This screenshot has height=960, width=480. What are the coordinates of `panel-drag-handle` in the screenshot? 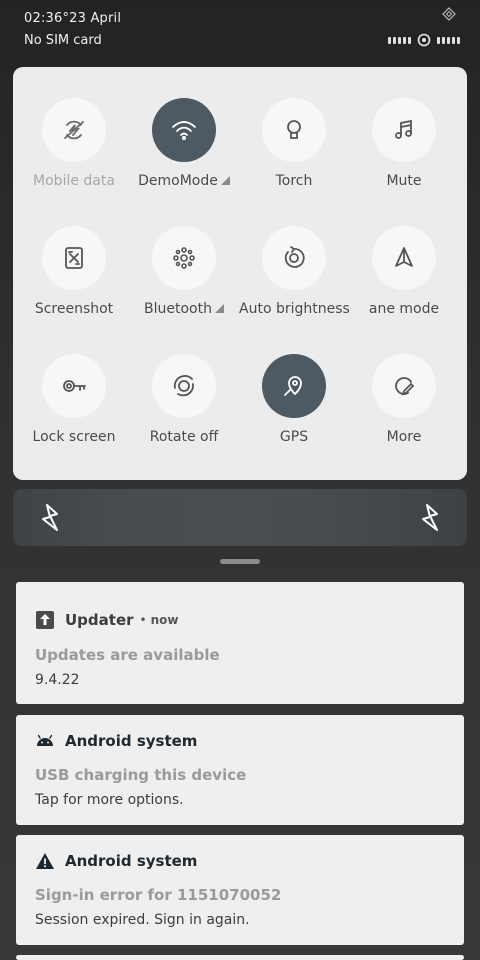 It's located at (240, 561).